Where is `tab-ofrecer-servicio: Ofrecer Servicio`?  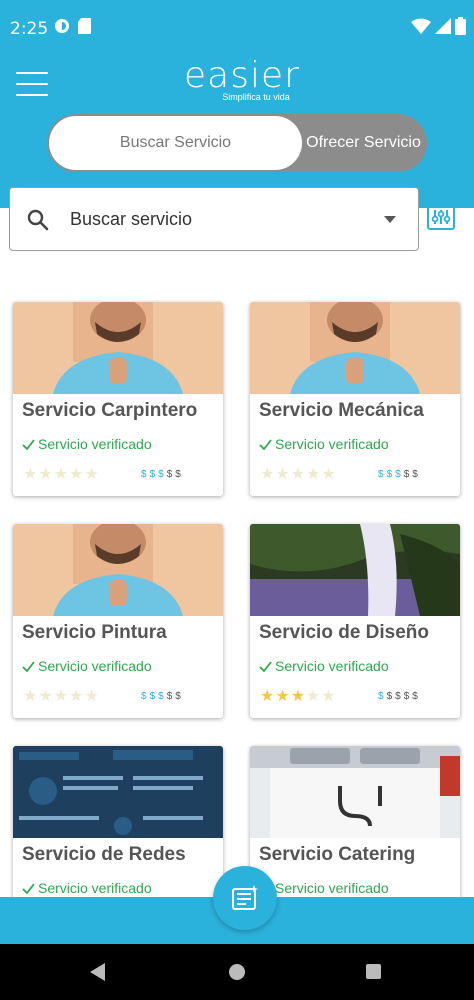
tab-ofrecer-servicio: Ofrecer Servicio is located at coordinates (363, 143).